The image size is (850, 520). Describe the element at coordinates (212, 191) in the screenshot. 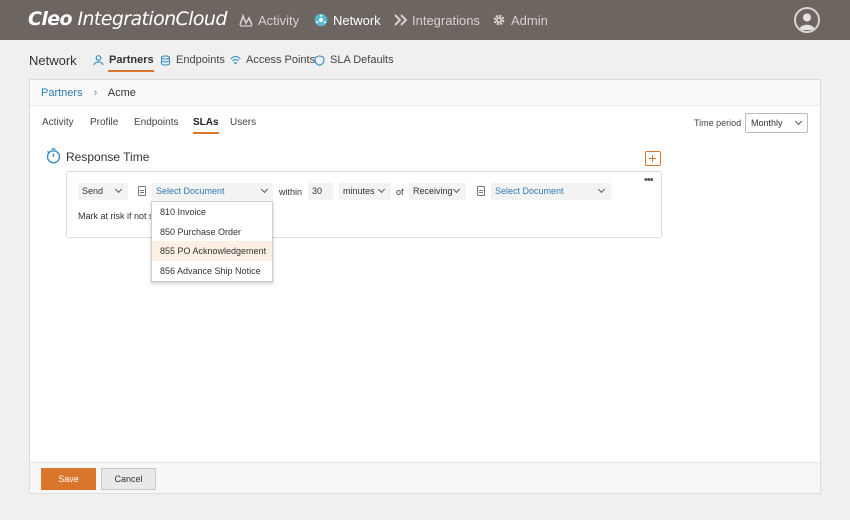

I see `document-select: Select Document` at that location.